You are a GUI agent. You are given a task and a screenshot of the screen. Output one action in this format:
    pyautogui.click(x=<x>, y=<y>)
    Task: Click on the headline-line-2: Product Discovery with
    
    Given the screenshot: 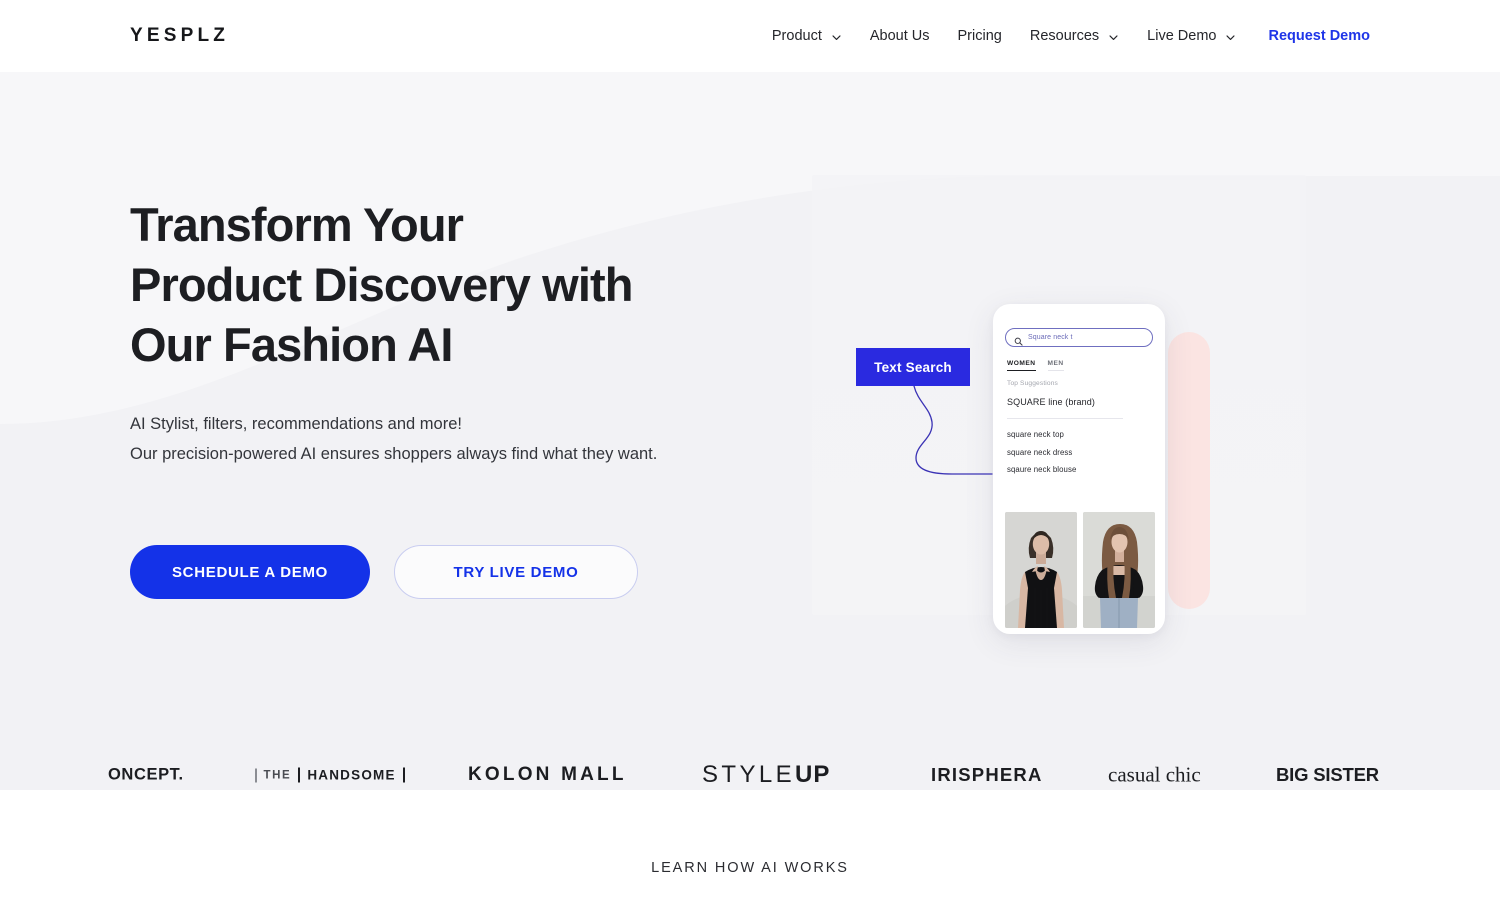 What is the action you would take?
    pyautogui.click(x=381, y=284)
    